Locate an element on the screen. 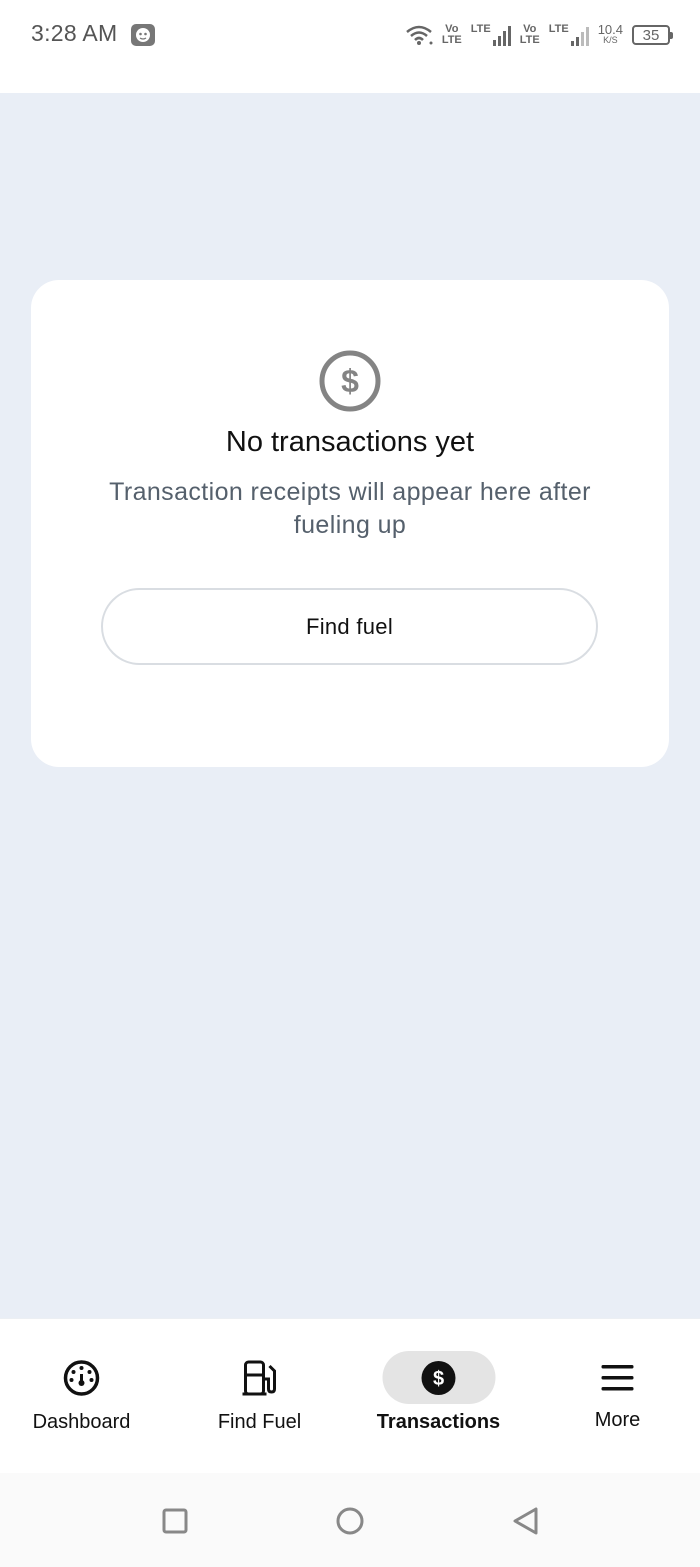  nav-label-dashboard: Dashboard is located at coordinates (81, 1422).